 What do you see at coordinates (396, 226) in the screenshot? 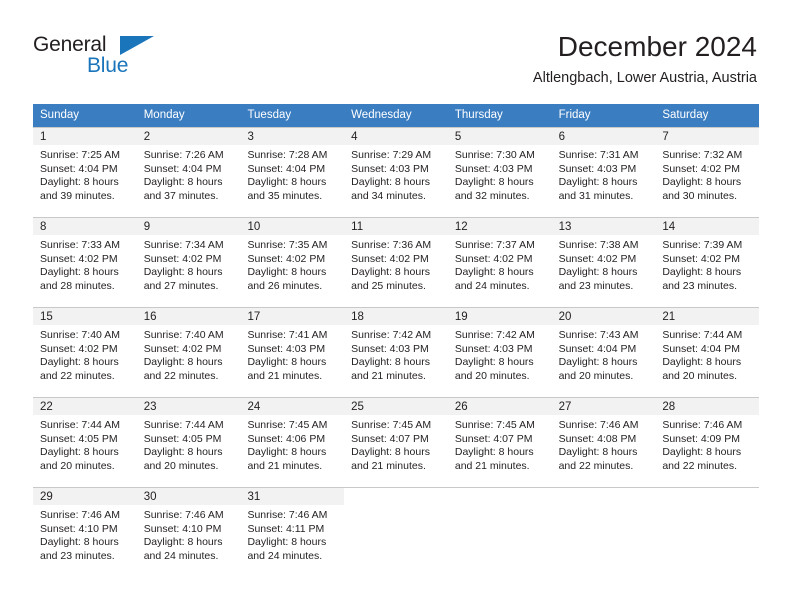
I see `day-number: 11` at bounding box center [396, 226].